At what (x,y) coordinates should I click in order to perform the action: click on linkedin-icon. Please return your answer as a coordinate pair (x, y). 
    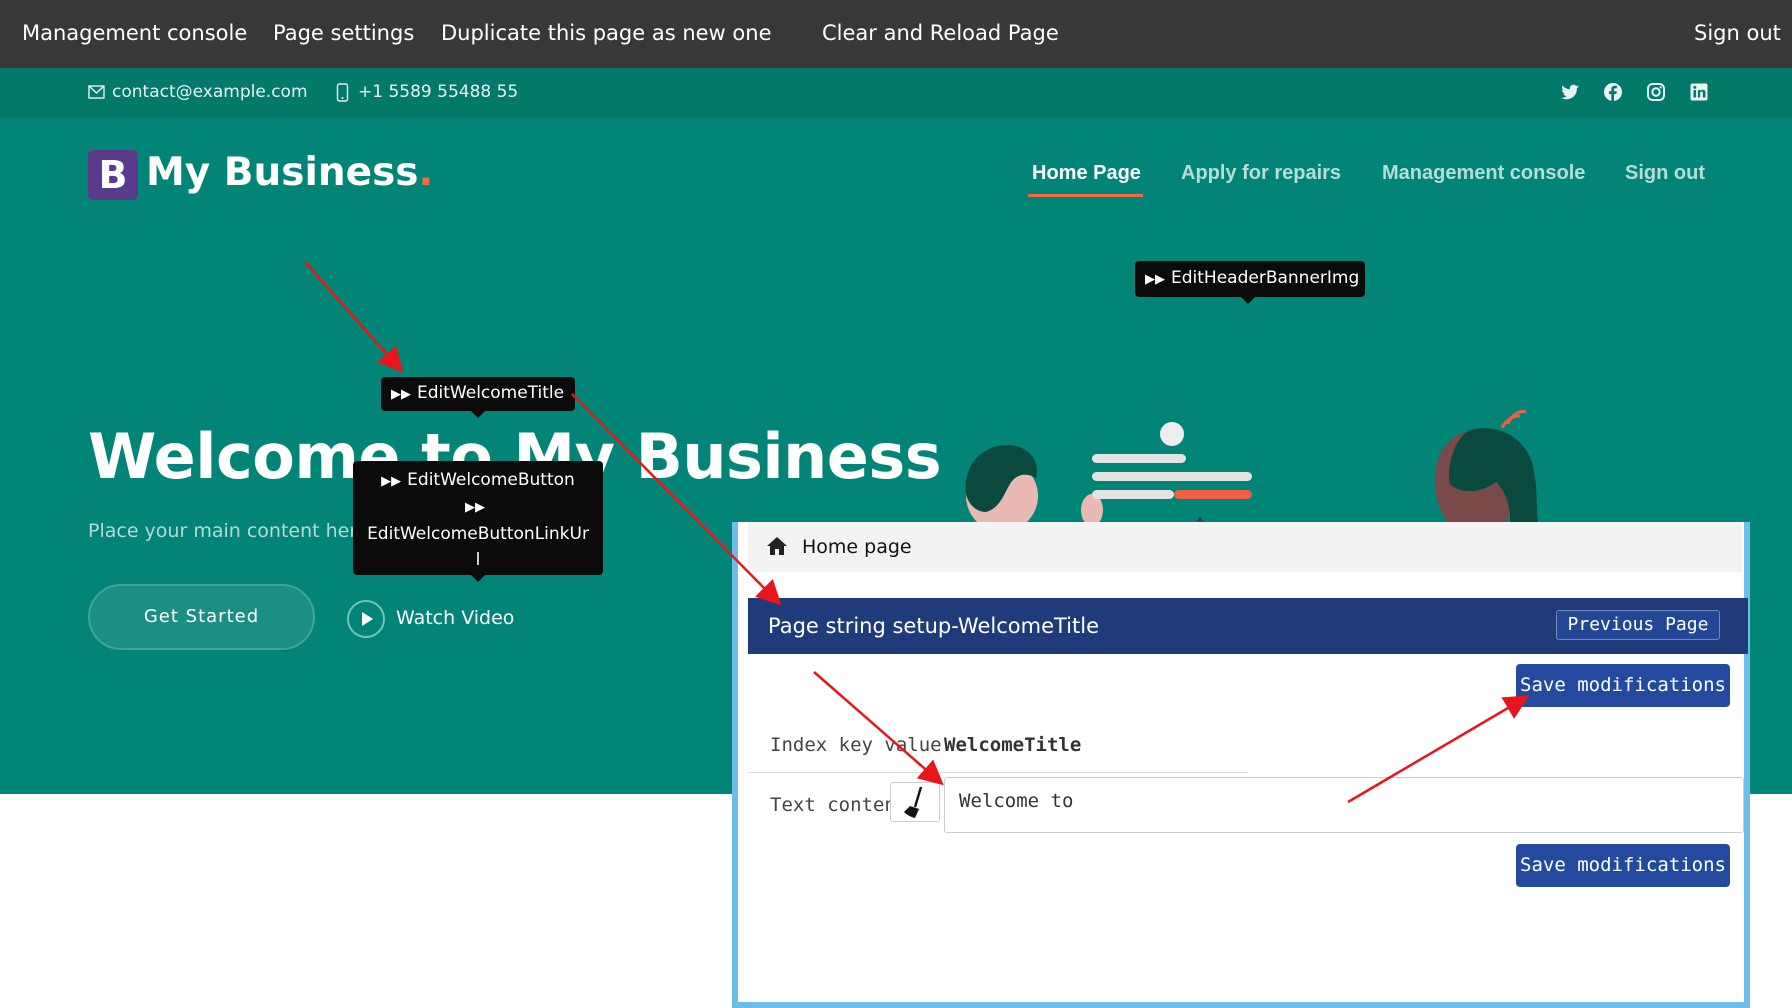
    Looking at the image, I should click on (1699, 92).